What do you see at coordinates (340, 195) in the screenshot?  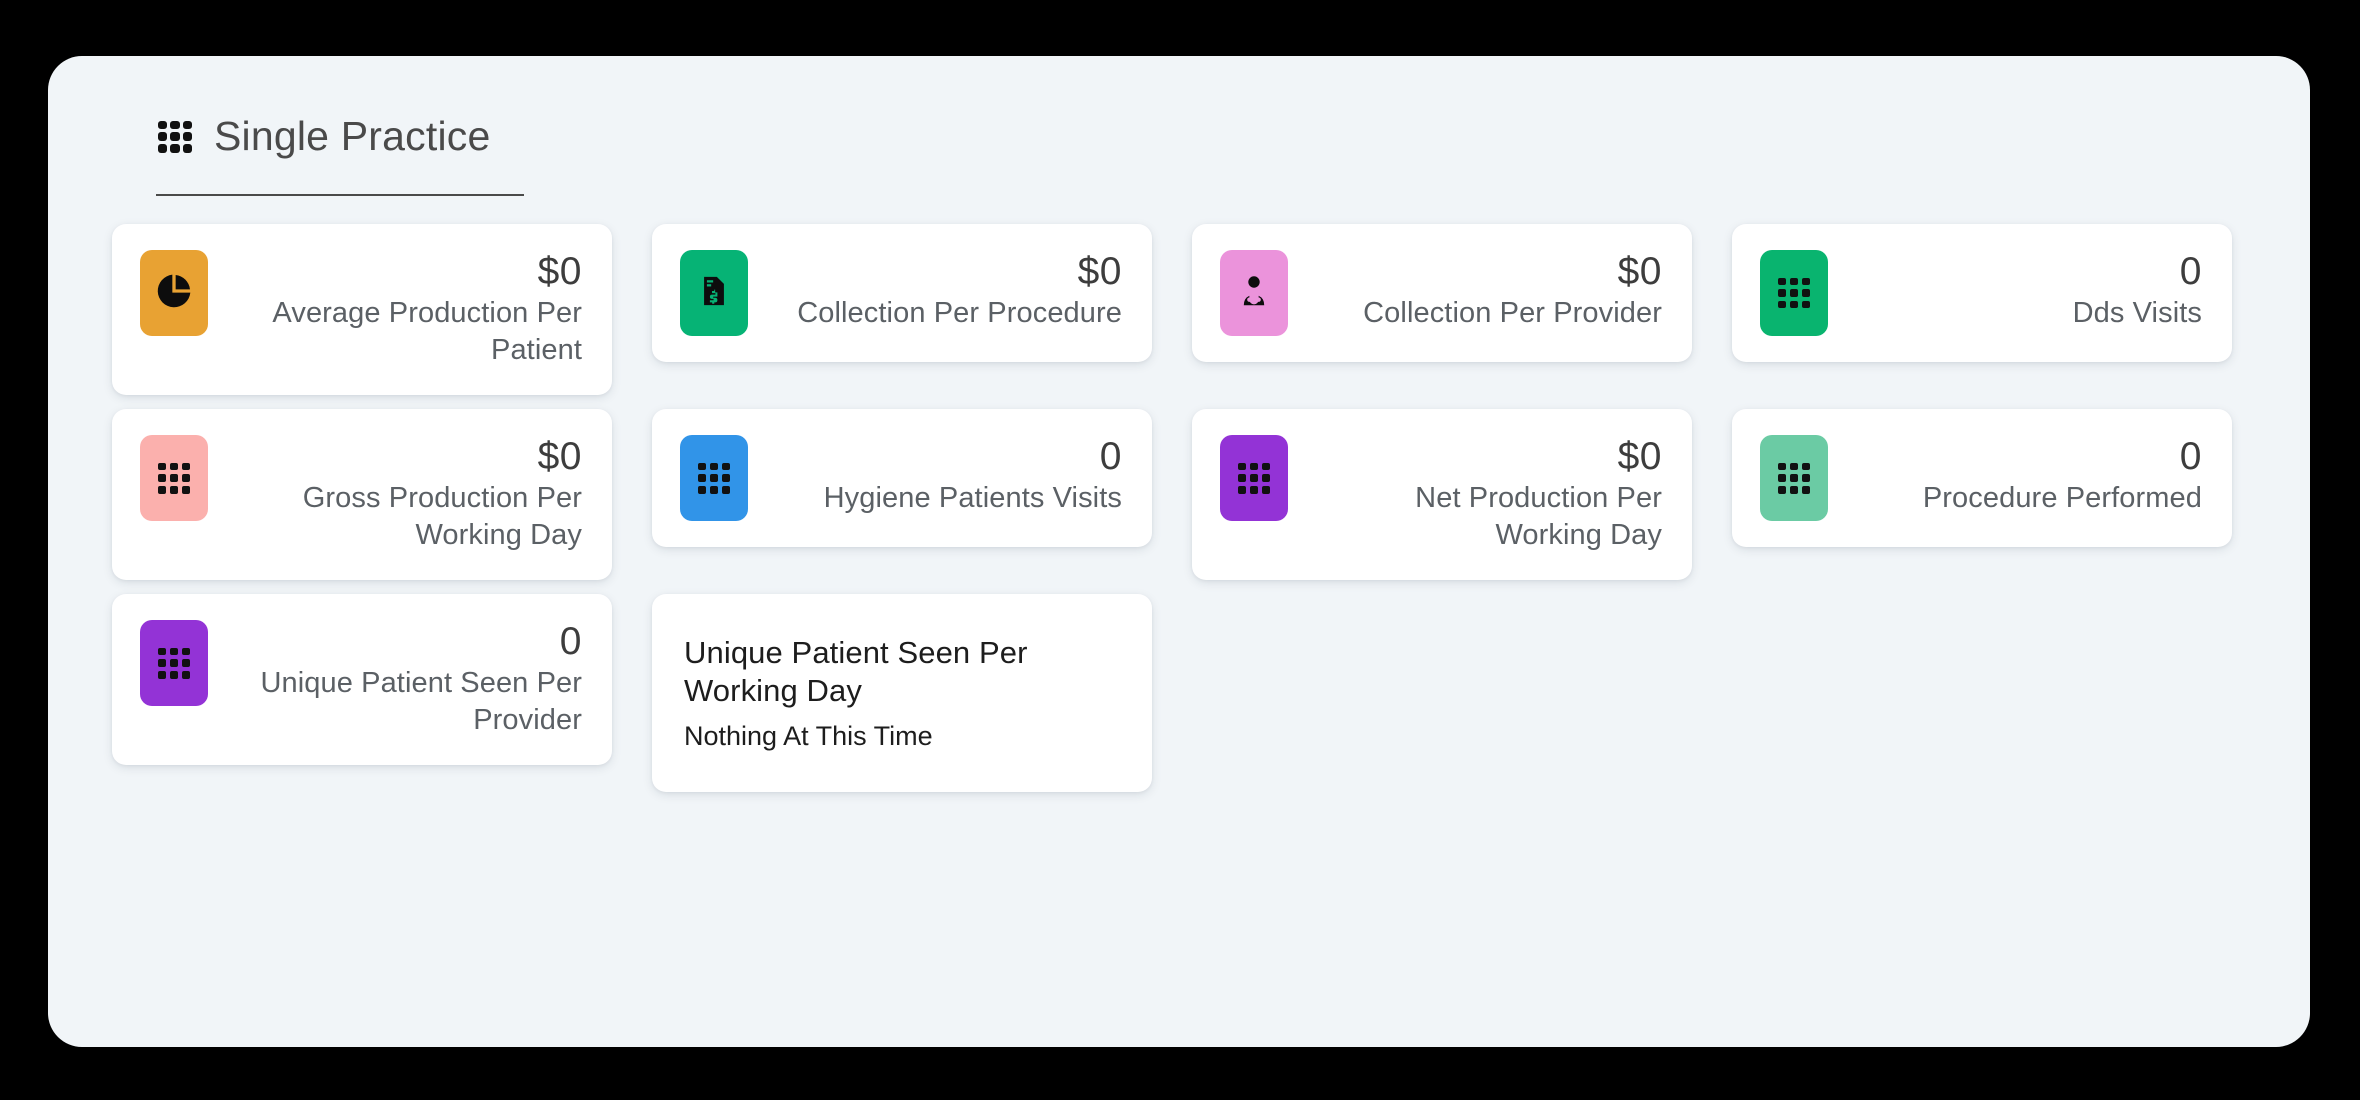 I see `header-divider` at bounding box center [340, 195].